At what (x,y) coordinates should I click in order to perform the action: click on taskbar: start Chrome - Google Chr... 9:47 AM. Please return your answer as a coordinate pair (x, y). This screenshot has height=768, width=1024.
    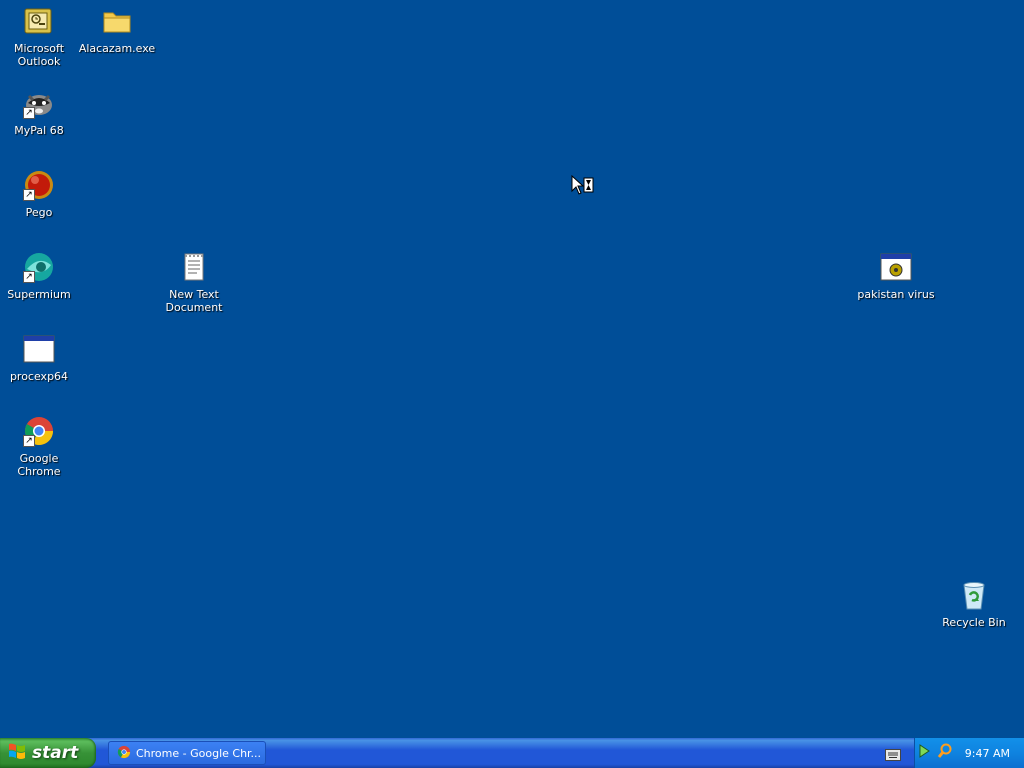
    Looking at the image, I should click on (512, 753).